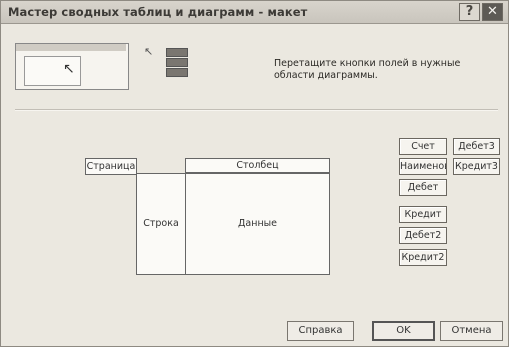 The height and width of the screenshot is (347, 509). What do you see at coordinates (71, 47) in the screenshot?
I see `preview-strip` at bounding box center [71, 47].